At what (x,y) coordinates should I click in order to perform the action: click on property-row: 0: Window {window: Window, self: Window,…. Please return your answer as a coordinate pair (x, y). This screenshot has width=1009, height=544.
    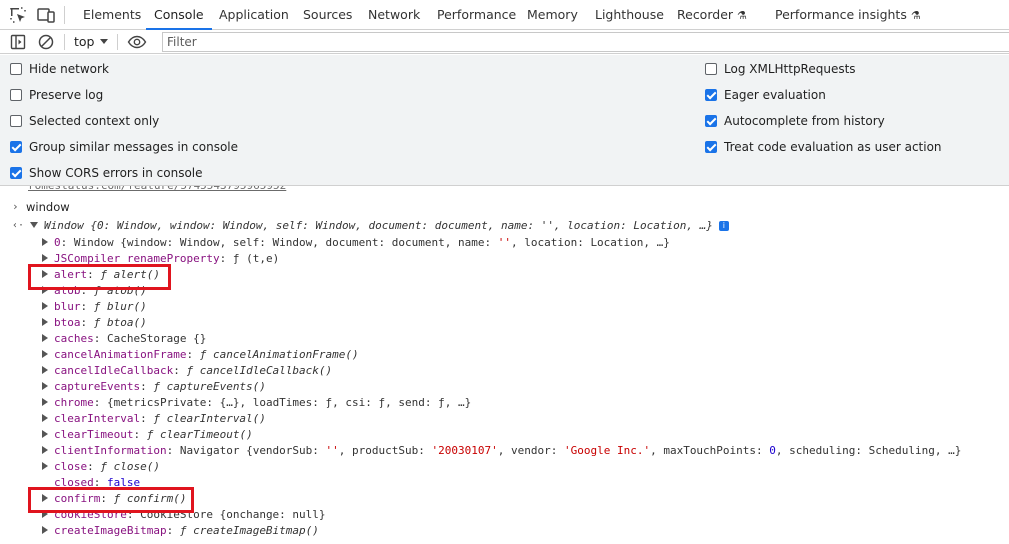
    Looking at the image, I should click on (356, 243).